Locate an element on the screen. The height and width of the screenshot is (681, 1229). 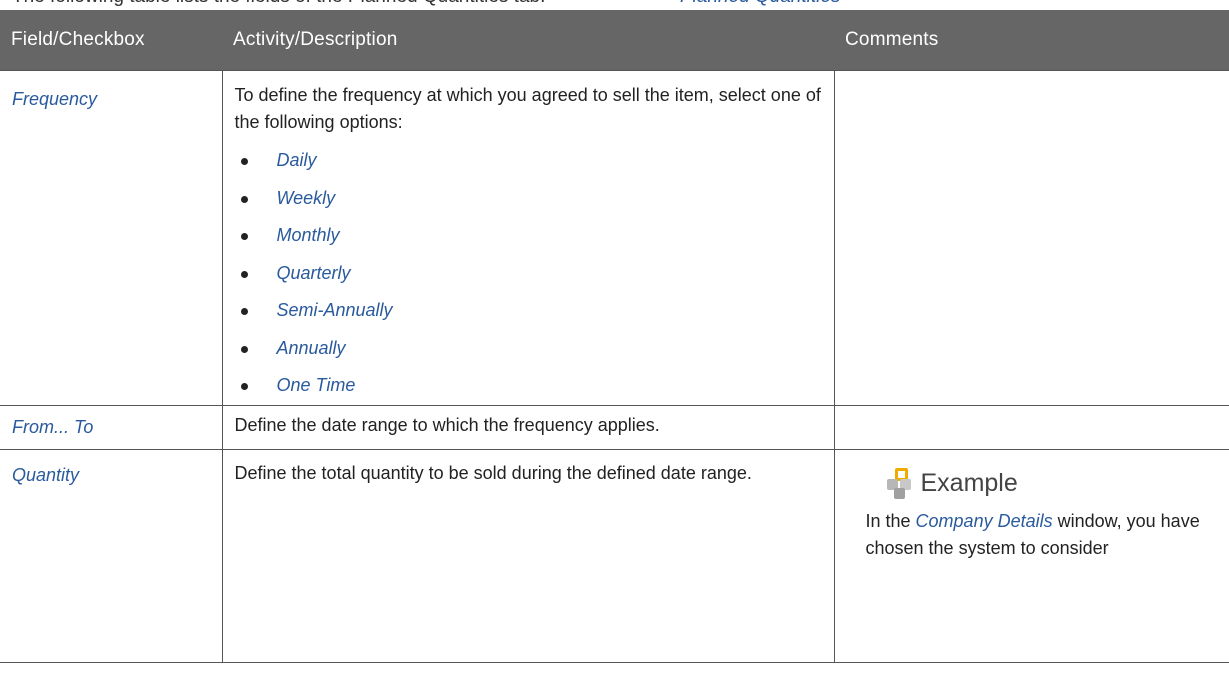
comment-cell is located at coordinates (1031, 427).